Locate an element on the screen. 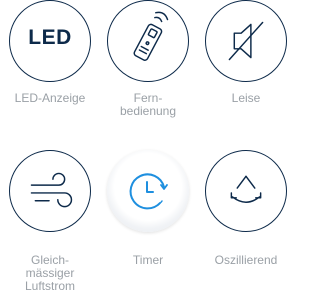 This screenshot has width=320, height=302. oscillating-circle is located at coordinates (246, 191).